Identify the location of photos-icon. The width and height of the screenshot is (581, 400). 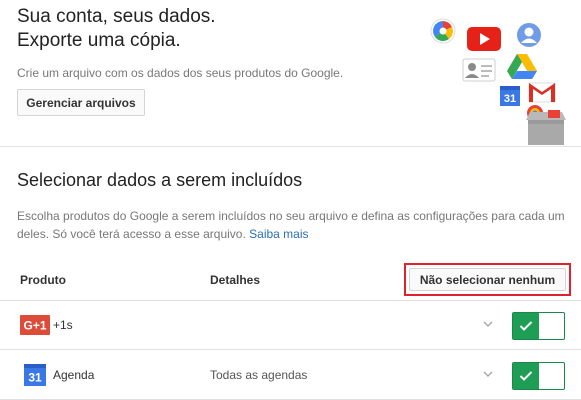
(443, 31).